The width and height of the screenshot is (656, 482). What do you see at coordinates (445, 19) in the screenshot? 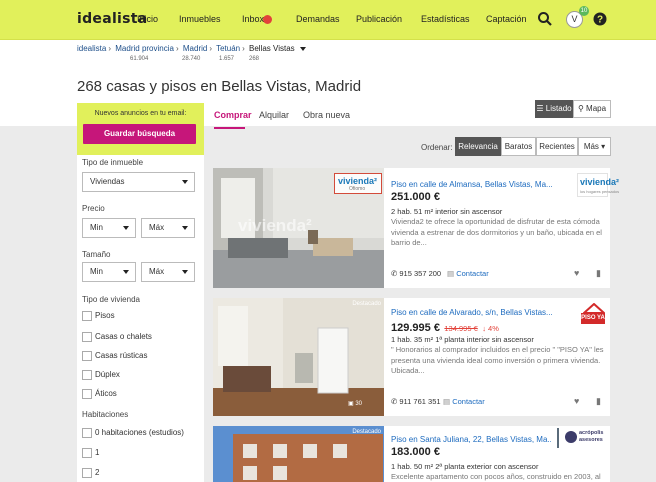
I see `nav-estadisticas: Estadísticas` at bounding box center [445, 19].